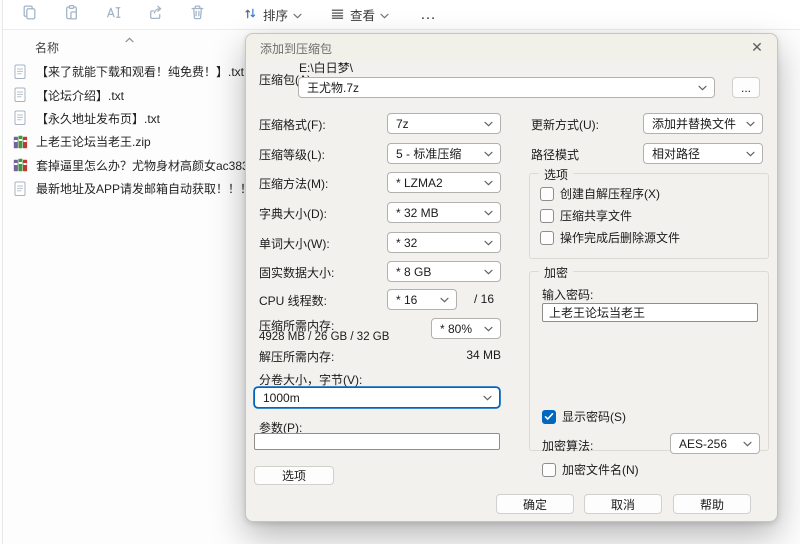 This screenshot has width=800, height=544. I want to click on password-label: 输入密码:, so click(568, 295).